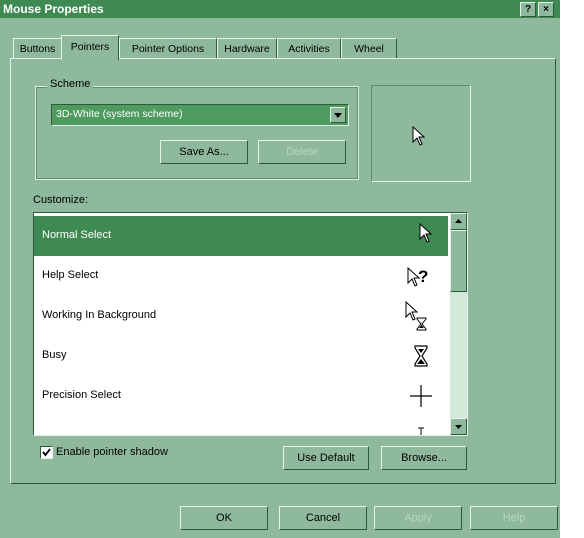  What do you see at coordinates (241, 356) in the screenshot?
I see `list-item: Busy` at bounding box center [241, 356].